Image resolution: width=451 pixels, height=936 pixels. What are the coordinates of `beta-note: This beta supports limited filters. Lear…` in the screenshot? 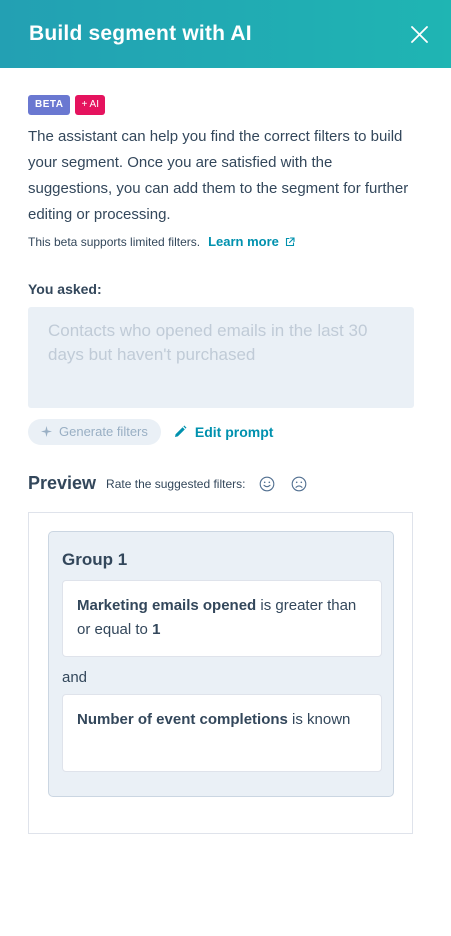 It's located at (221, 241).